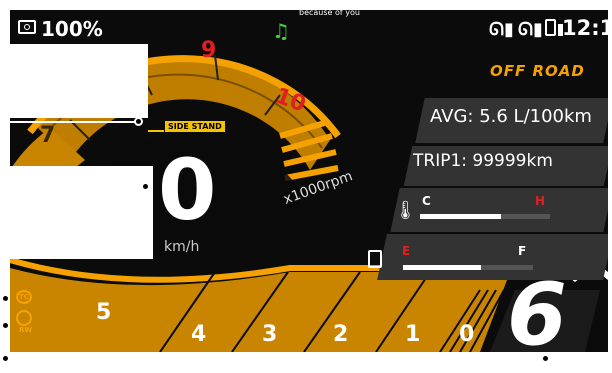 The image size is (612, 373). I want to click on headset-1-icon: ᘏ▮, so click(501, 29).